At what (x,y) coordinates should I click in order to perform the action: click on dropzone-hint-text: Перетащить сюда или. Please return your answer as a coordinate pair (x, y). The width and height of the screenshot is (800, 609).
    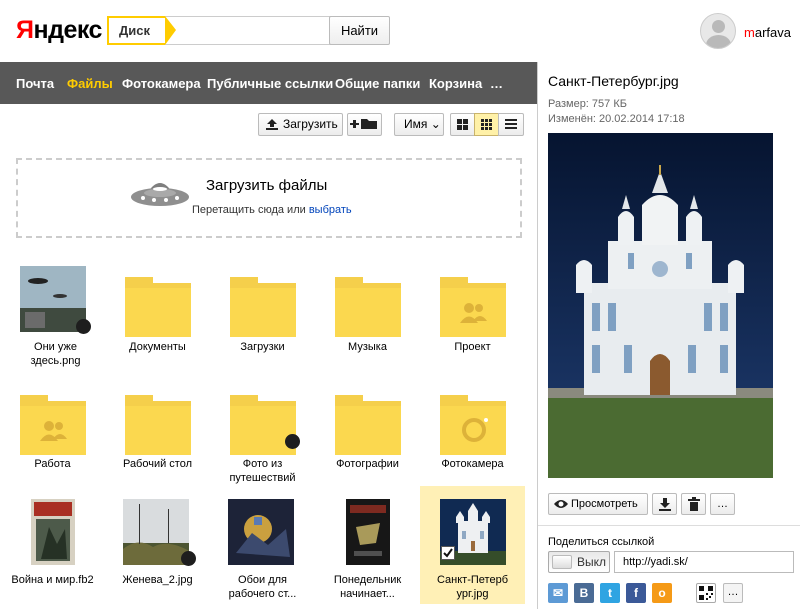
    Looking at the image, I should click on (250, 210).